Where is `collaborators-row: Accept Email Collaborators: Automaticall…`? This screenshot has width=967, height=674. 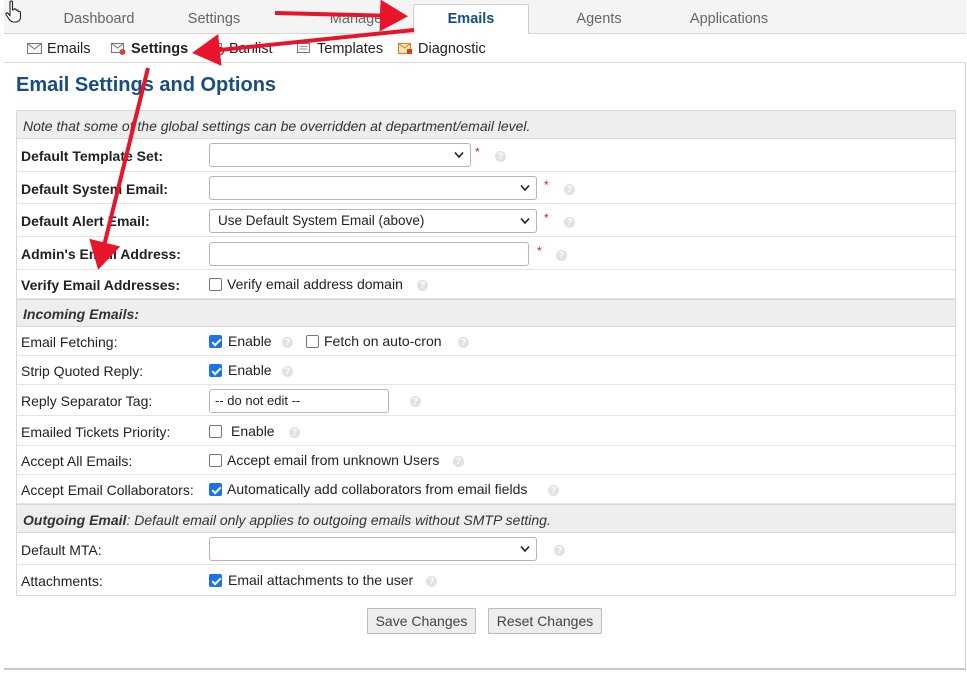
collaborators-row: Accept Email Collaborators: Automaticall… is located at coordinates (486, 489).